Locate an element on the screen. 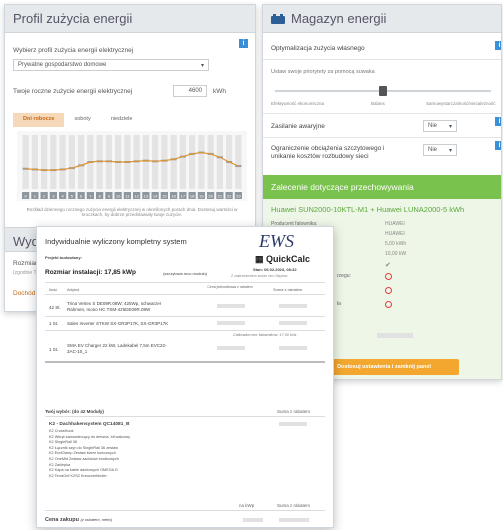 The height and width of the screenshot is (530, 503). peak-value: Nie is located at coordinates (433, 150).